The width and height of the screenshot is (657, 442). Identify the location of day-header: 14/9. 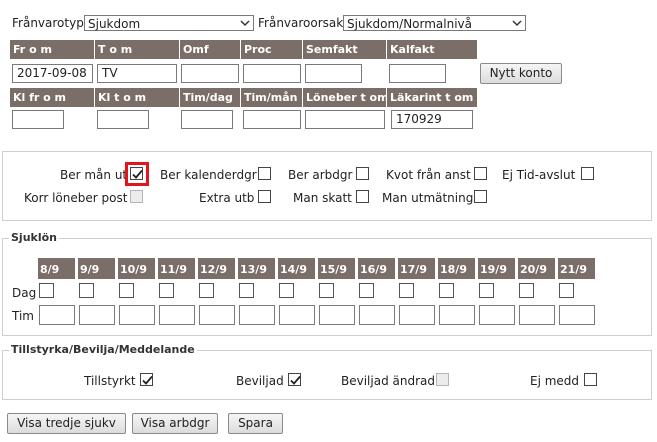
(296, 268).